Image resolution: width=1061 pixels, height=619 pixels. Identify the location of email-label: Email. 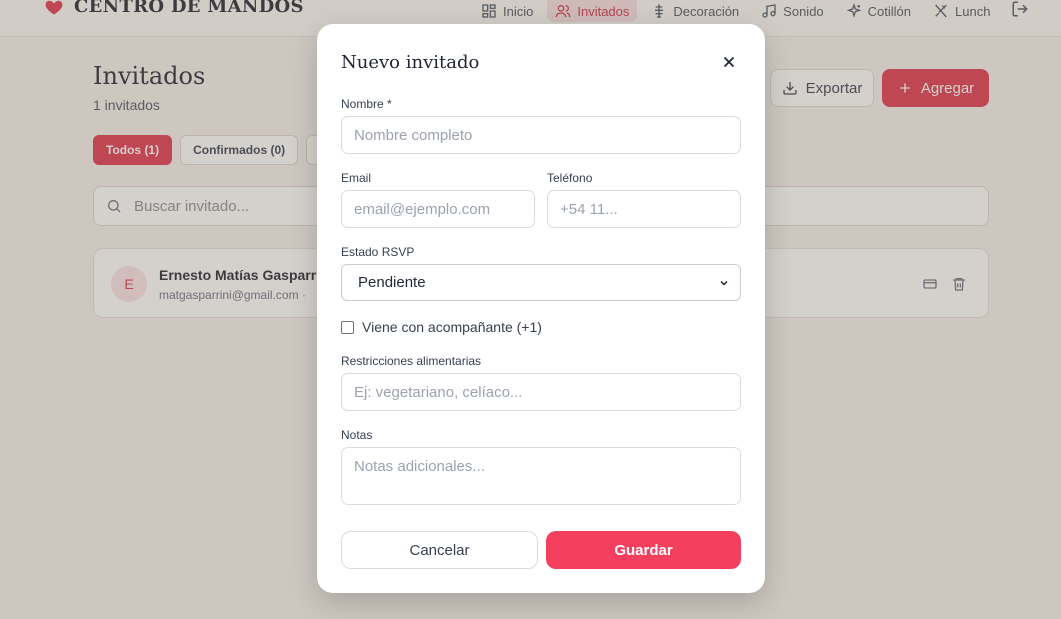
(356, 178).